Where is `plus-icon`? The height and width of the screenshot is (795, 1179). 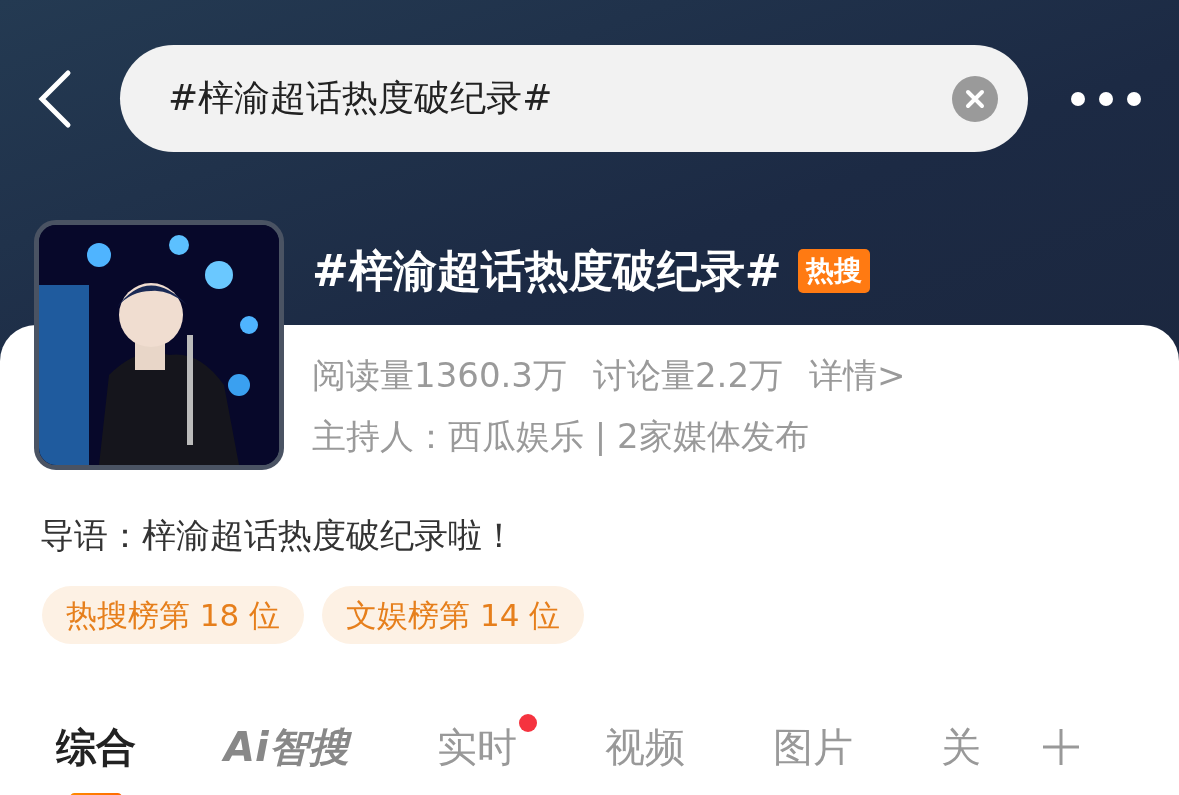 plus-icon is located at coordinates (1060, 747).